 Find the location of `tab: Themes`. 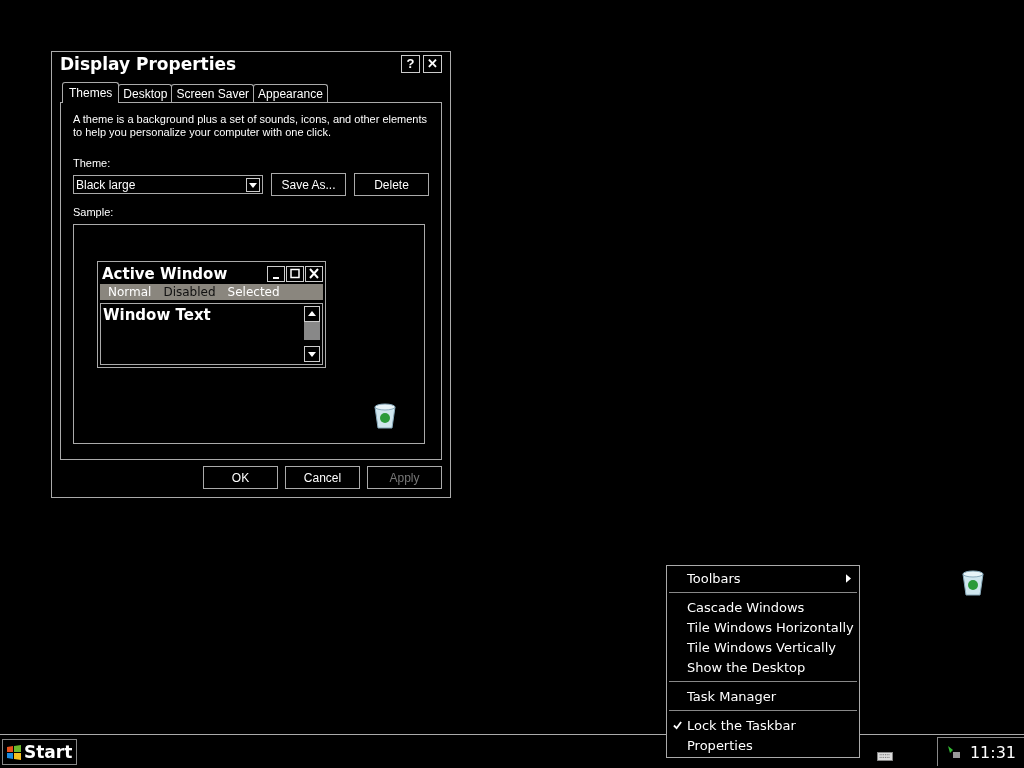

tab: Themes is located at coordinates (91, 92).